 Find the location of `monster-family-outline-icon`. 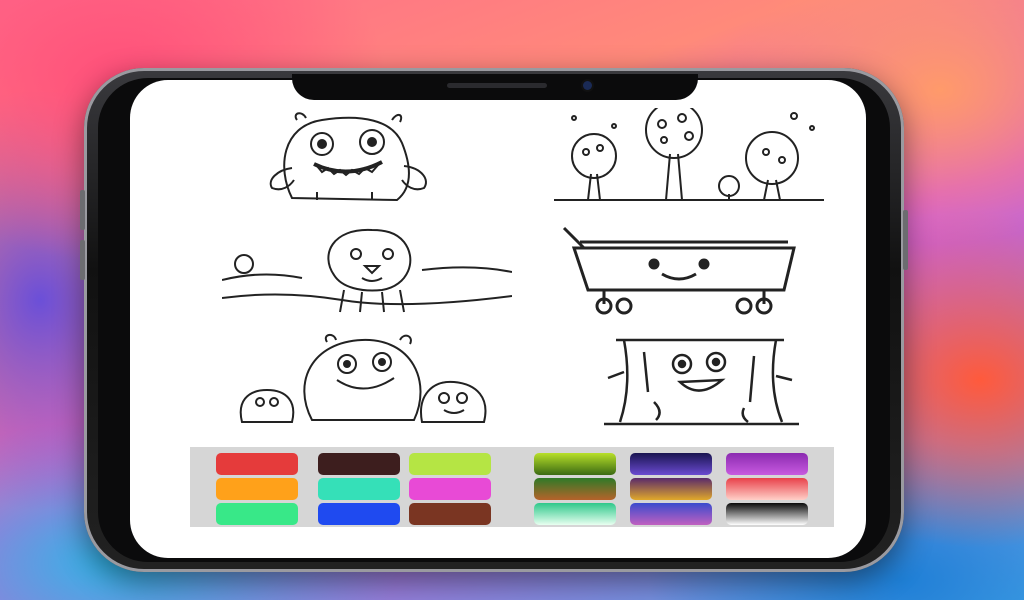

monster-family-outline-icon is located at coordinates (363, 378).